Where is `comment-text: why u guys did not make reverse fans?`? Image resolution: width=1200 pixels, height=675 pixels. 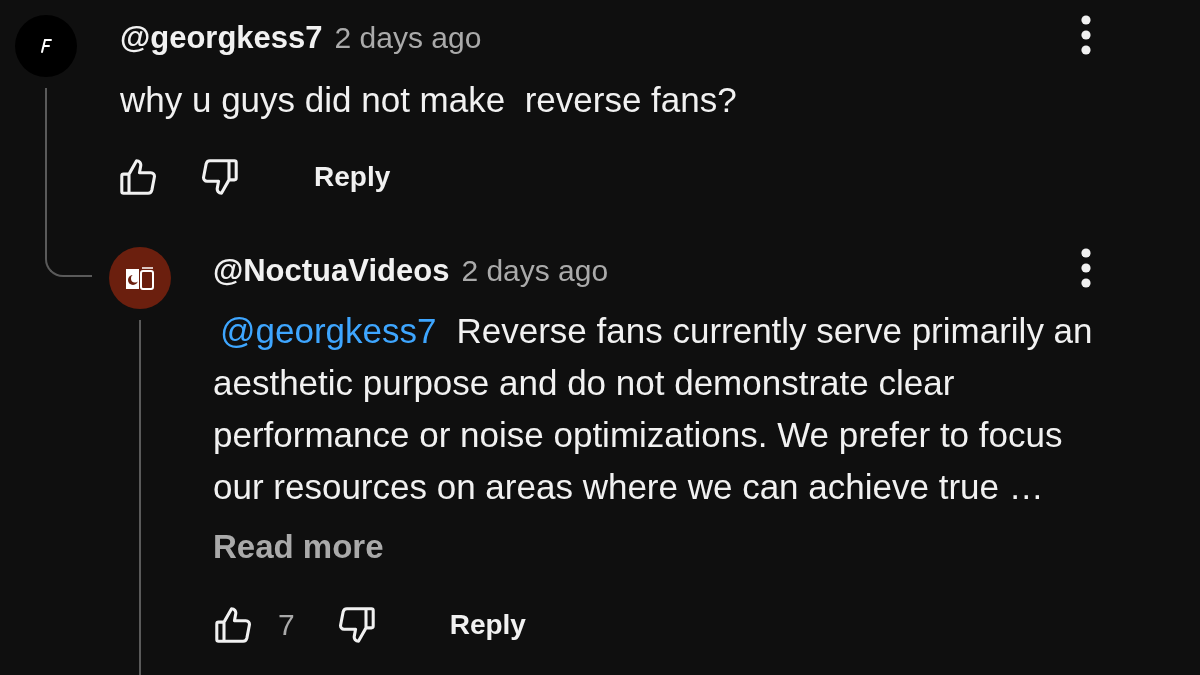
comment-text: why u guys did not make reverse fans? is located at coordinates (429, 100).